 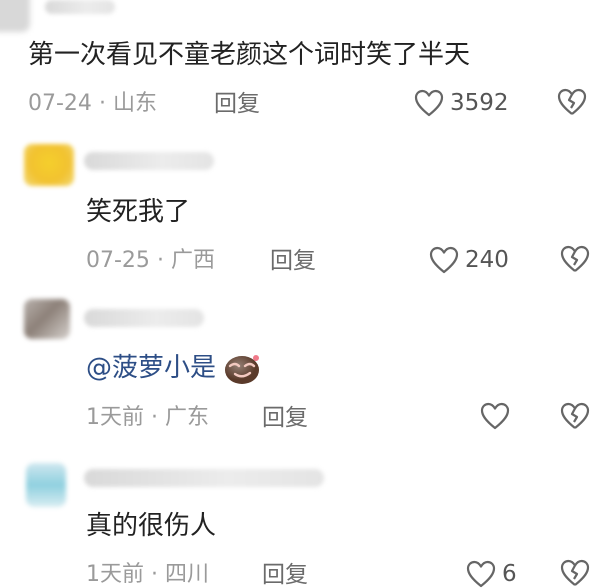 What do you see at coordinates (509, 574) in the screenshot?
I see `like-count: 6` at bounding box center [509, 574].